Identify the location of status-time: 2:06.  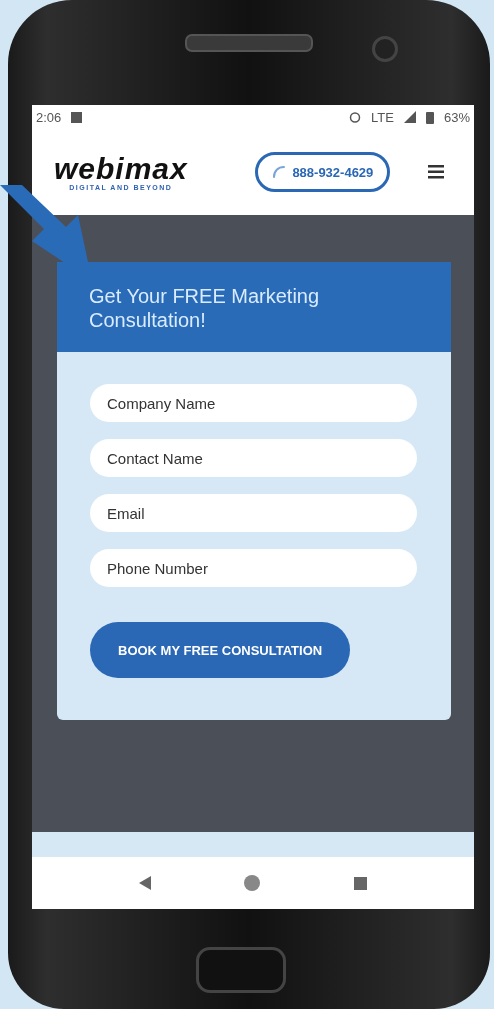
(49, 117).